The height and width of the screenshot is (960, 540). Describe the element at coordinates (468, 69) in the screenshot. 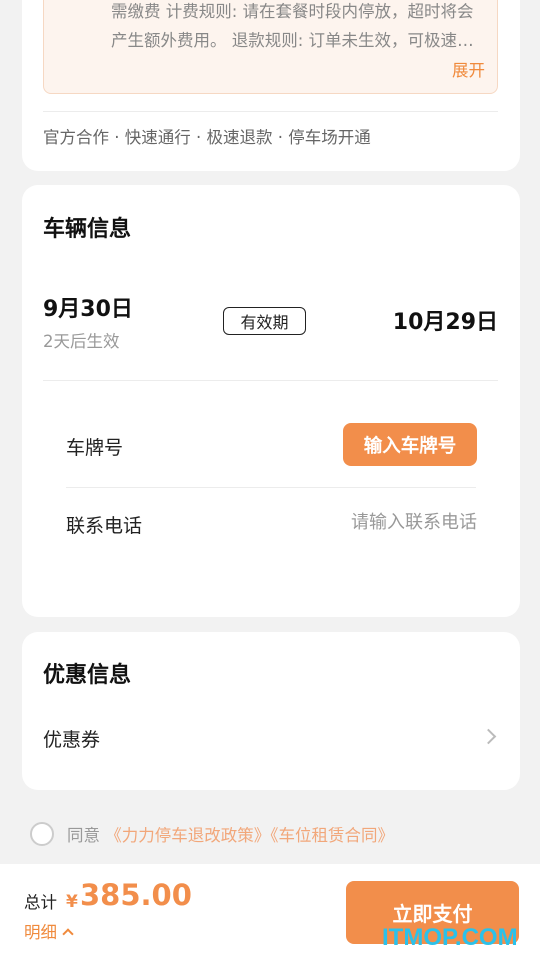

I see `expand-link: 展开` at that location.